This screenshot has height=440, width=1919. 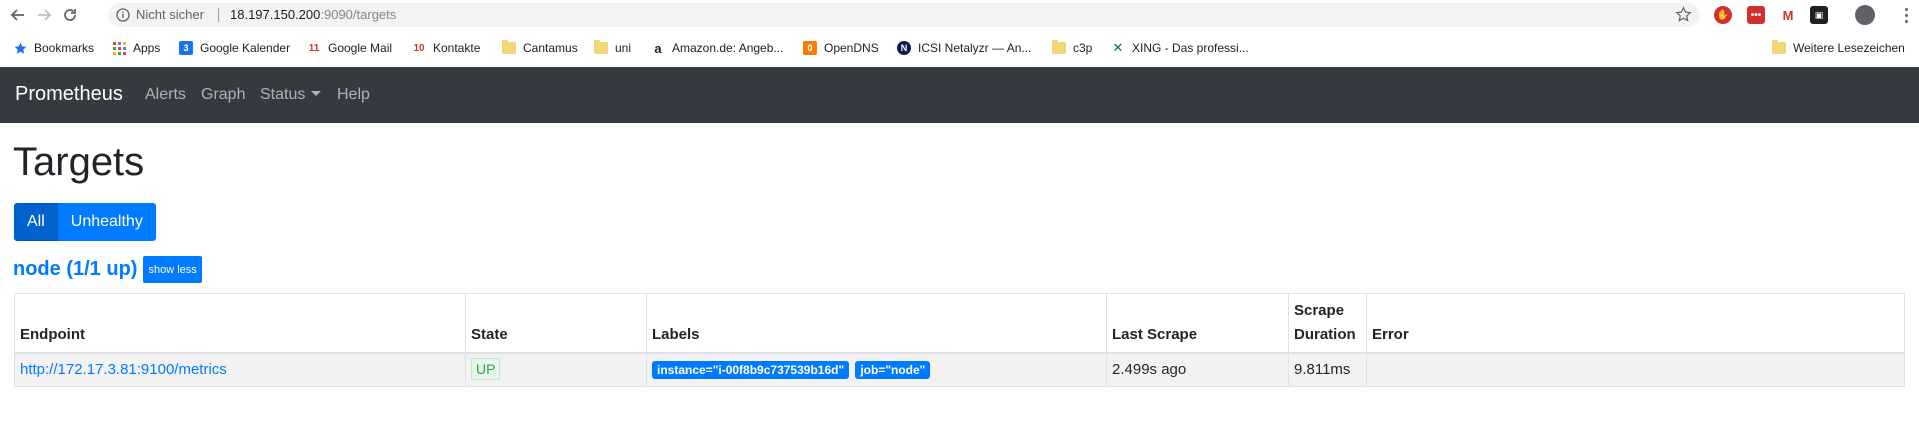 I want to click on label-badge: instance="i-00f8b9c737539b16d", so click(x=751, y=370).